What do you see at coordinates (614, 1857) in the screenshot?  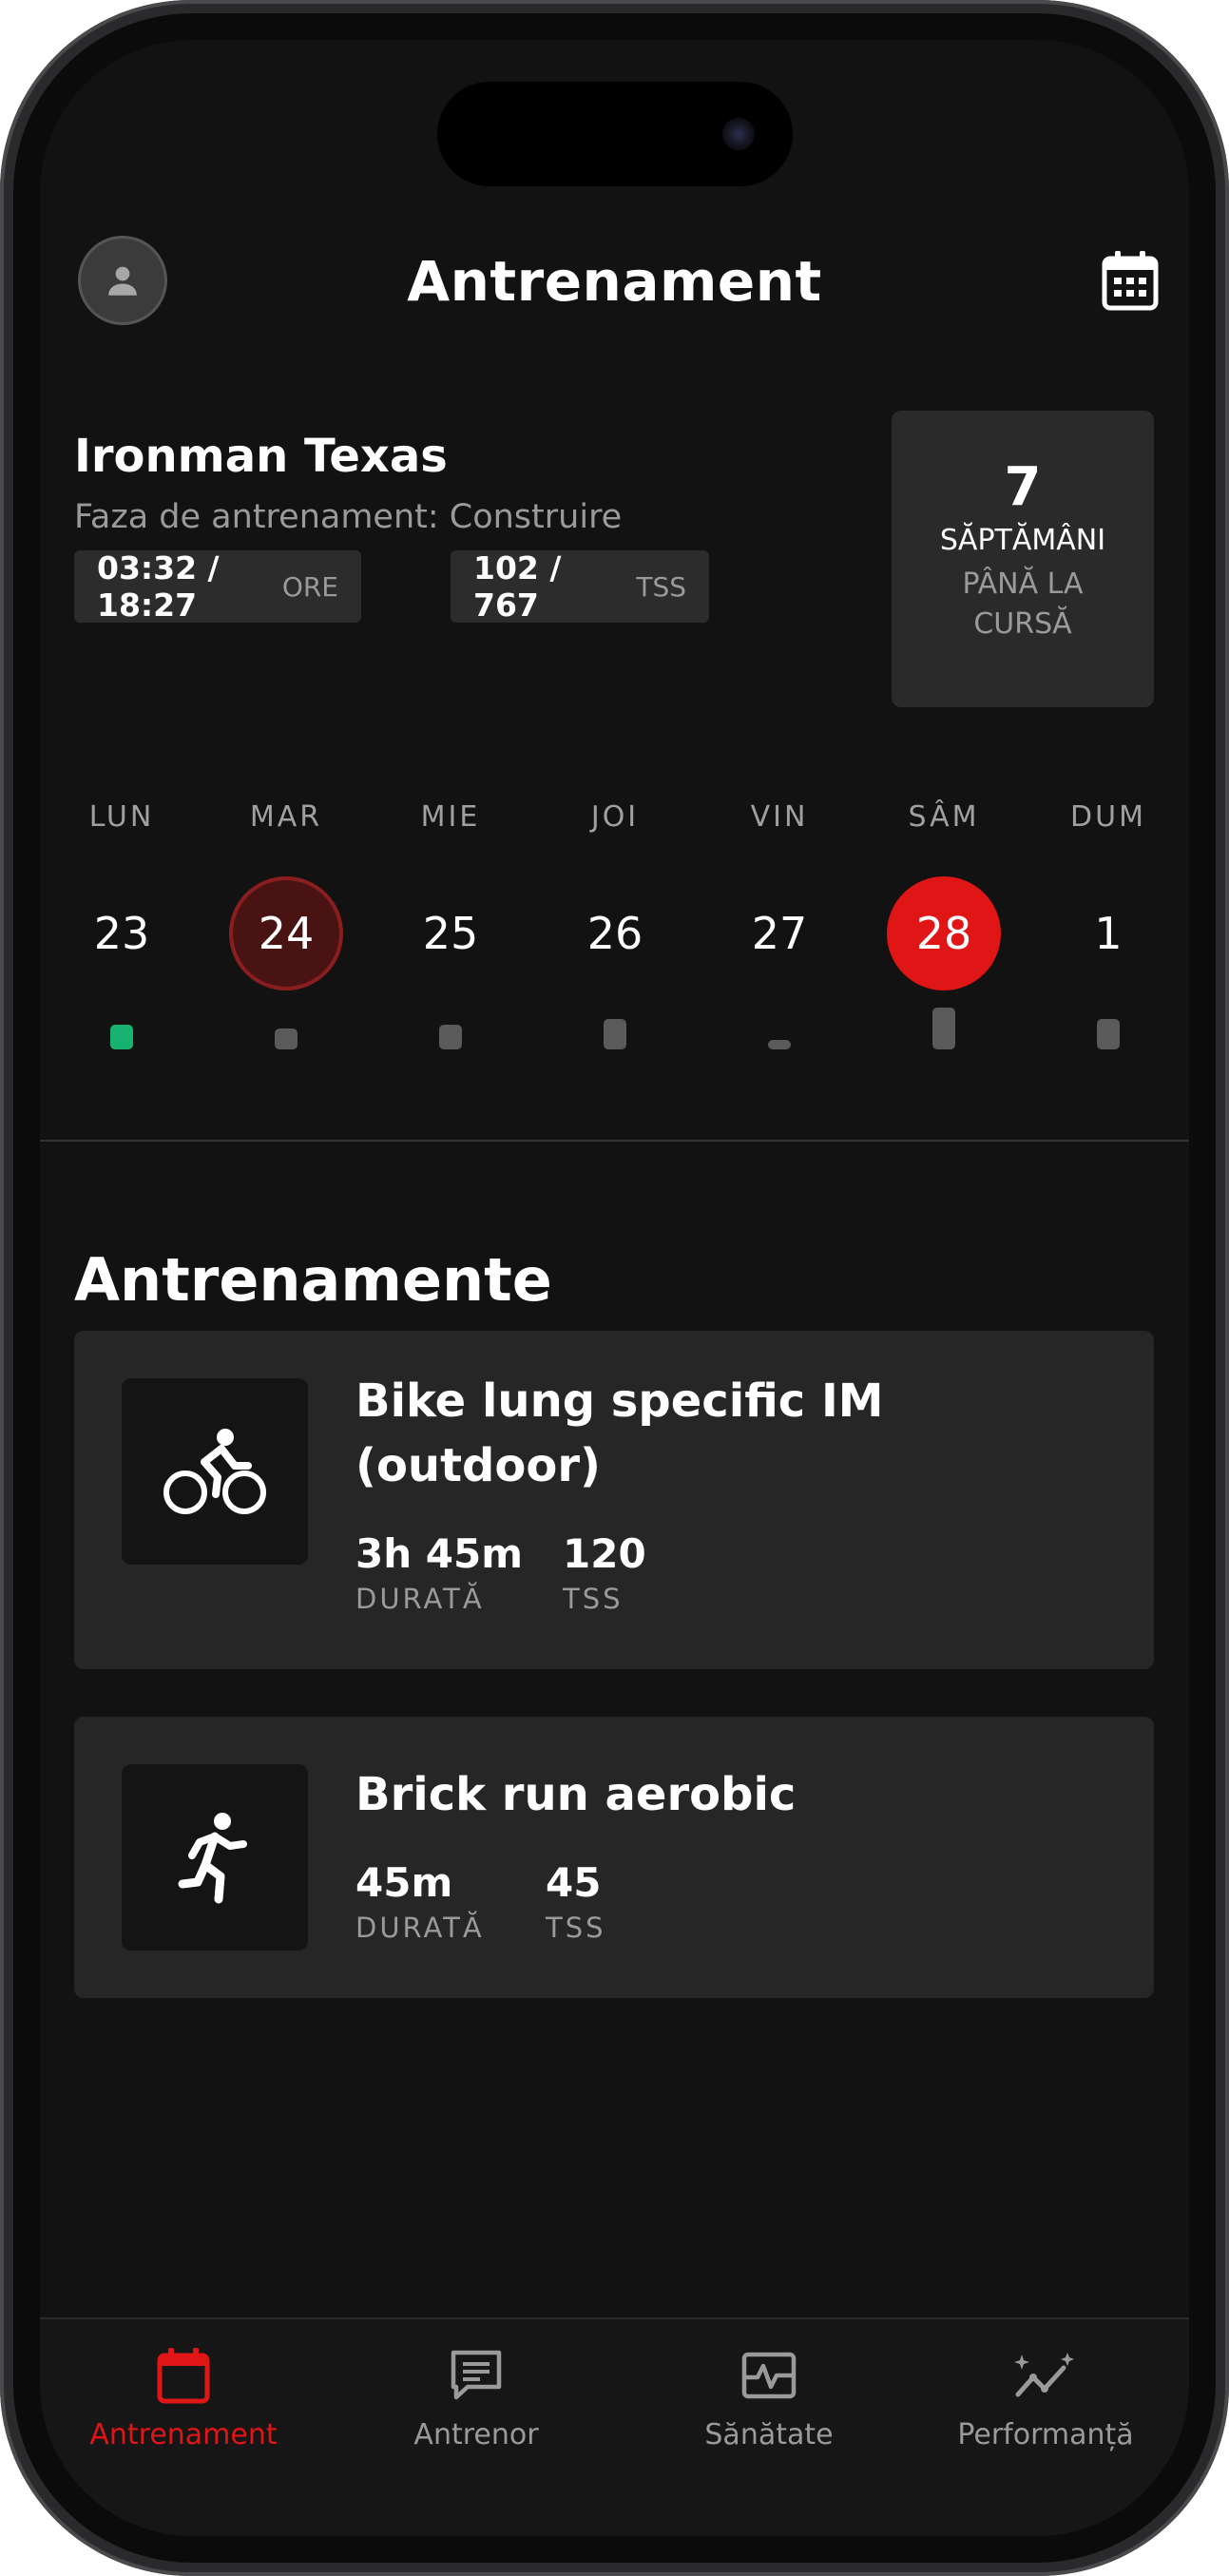 I see `workout-card: Brick run aerobic 45m DURATĂ 45 TSS` at bounding box center [614, 1857].